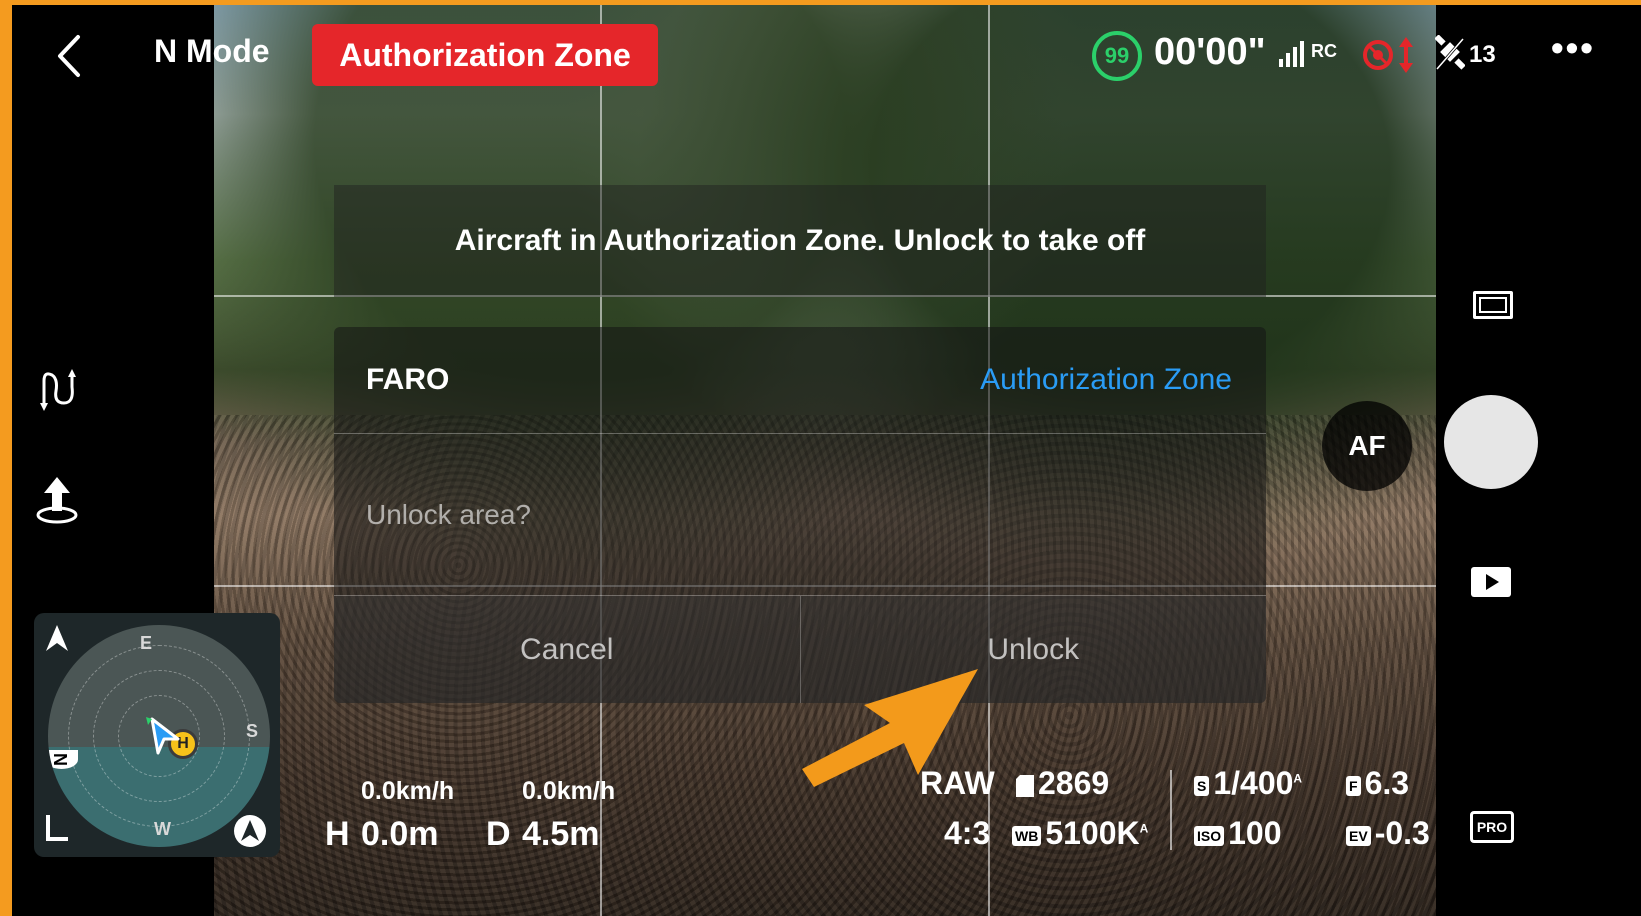 The image size is (1641, 916). What do you see at coordinates (1202, 785) in the screenshot?
I see `shutter-icon: S` at bounding box center [1202, 785].